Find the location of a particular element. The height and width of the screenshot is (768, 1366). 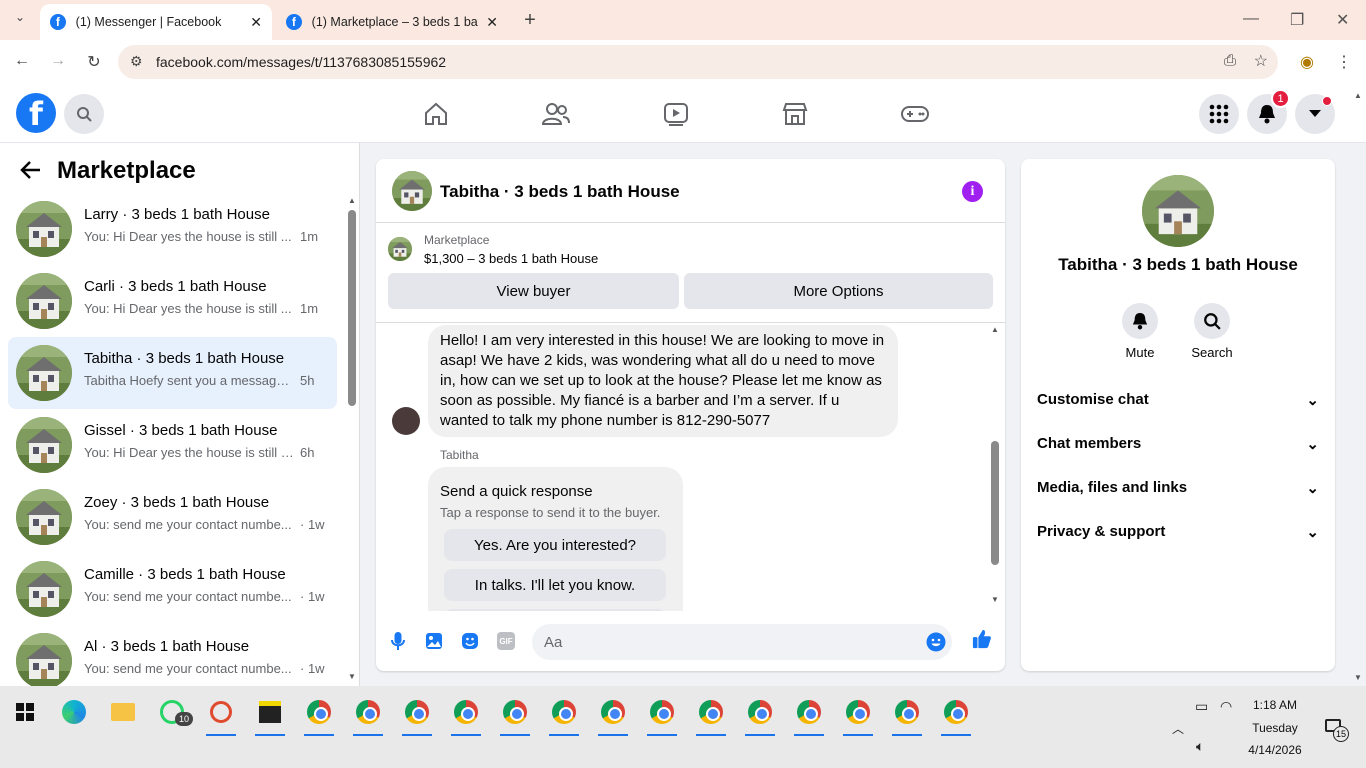

scroll-down-arrow: ▼ is located at coordinates (352, 676).